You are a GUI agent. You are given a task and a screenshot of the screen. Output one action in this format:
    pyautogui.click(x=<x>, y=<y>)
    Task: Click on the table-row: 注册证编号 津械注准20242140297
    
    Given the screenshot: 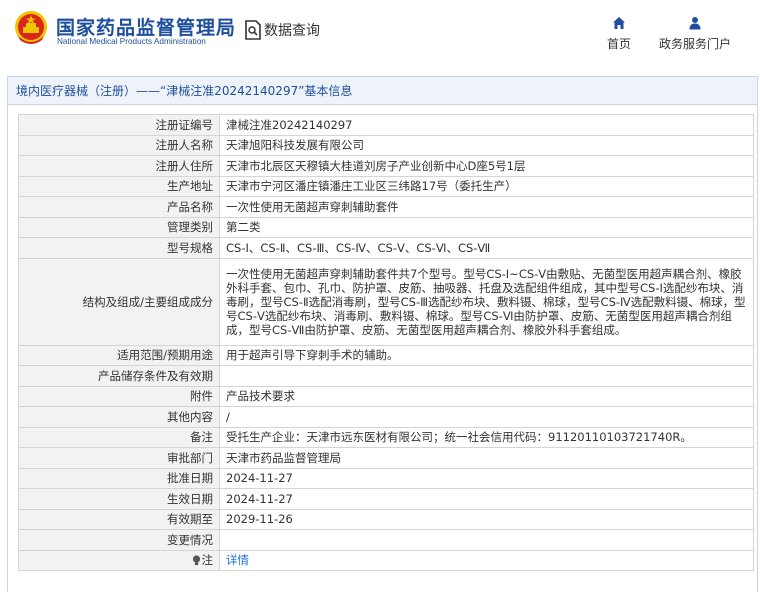 What is the action you would take?
    pyautogui.click(x=386, y=125)
    